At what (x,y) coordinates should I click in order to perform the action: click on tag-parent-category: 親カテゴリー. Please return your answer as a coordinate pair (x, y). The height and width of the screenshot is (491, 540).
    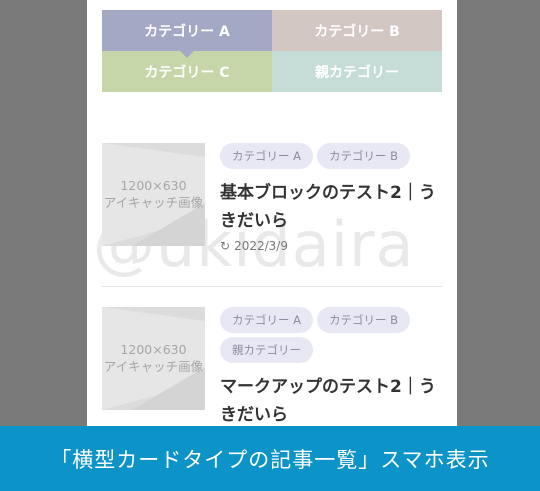
    Looking at the image, I should click on (266, 350).